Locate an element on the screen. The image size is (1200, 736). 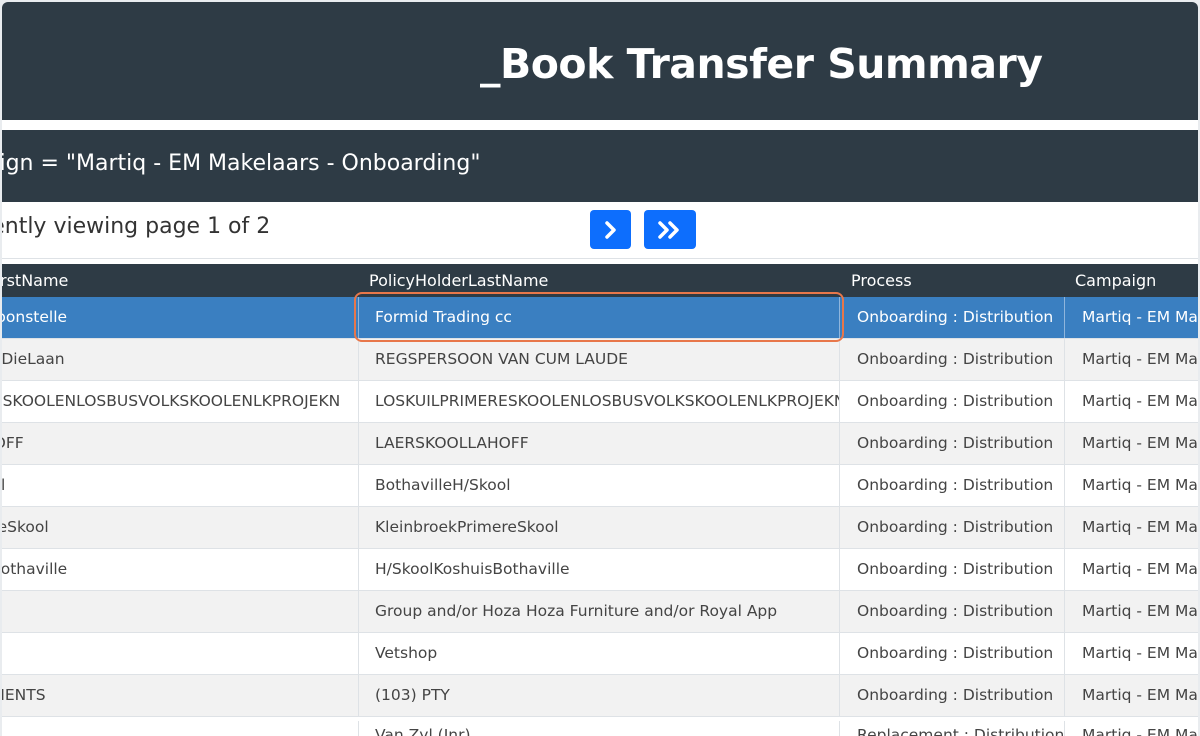
chevron-right-icon is located at coordinates (610, 229).